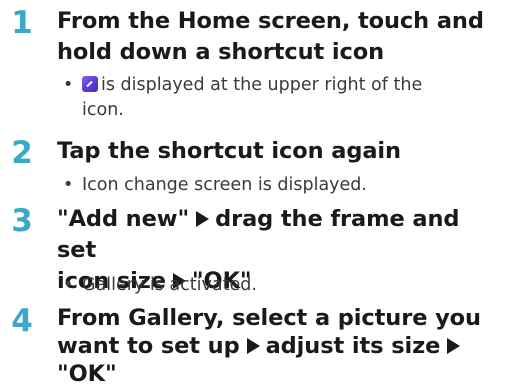 The image size is (505, 389). What do you see at coordinates (87, 374) in the screenshot?
I see `step-title-line: "OK"` at bounding box center [87, 374].